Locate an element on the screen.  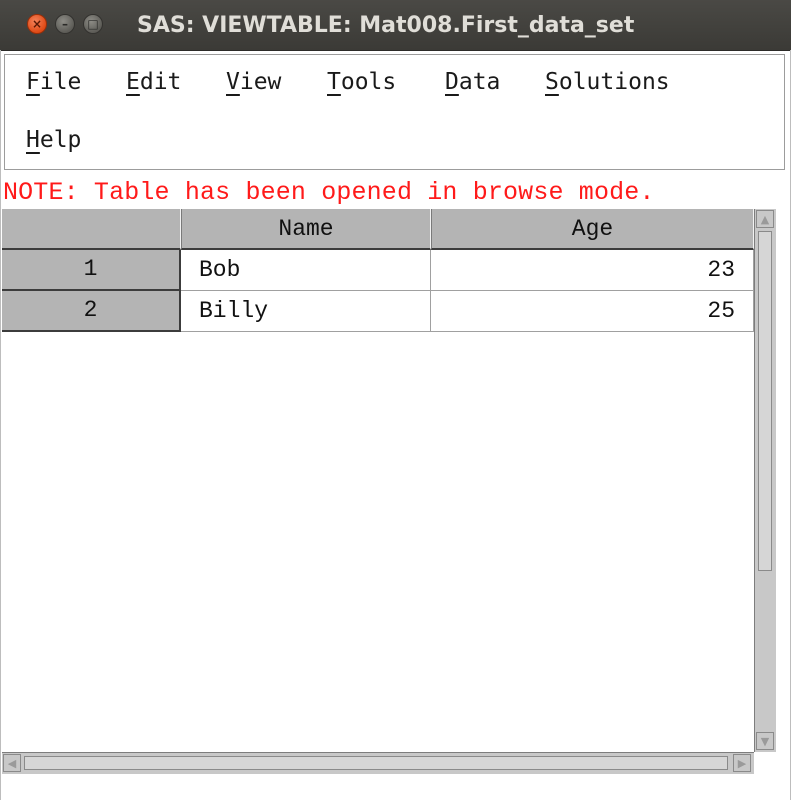
column-header-name: Name is located at coordinates (306, 229).